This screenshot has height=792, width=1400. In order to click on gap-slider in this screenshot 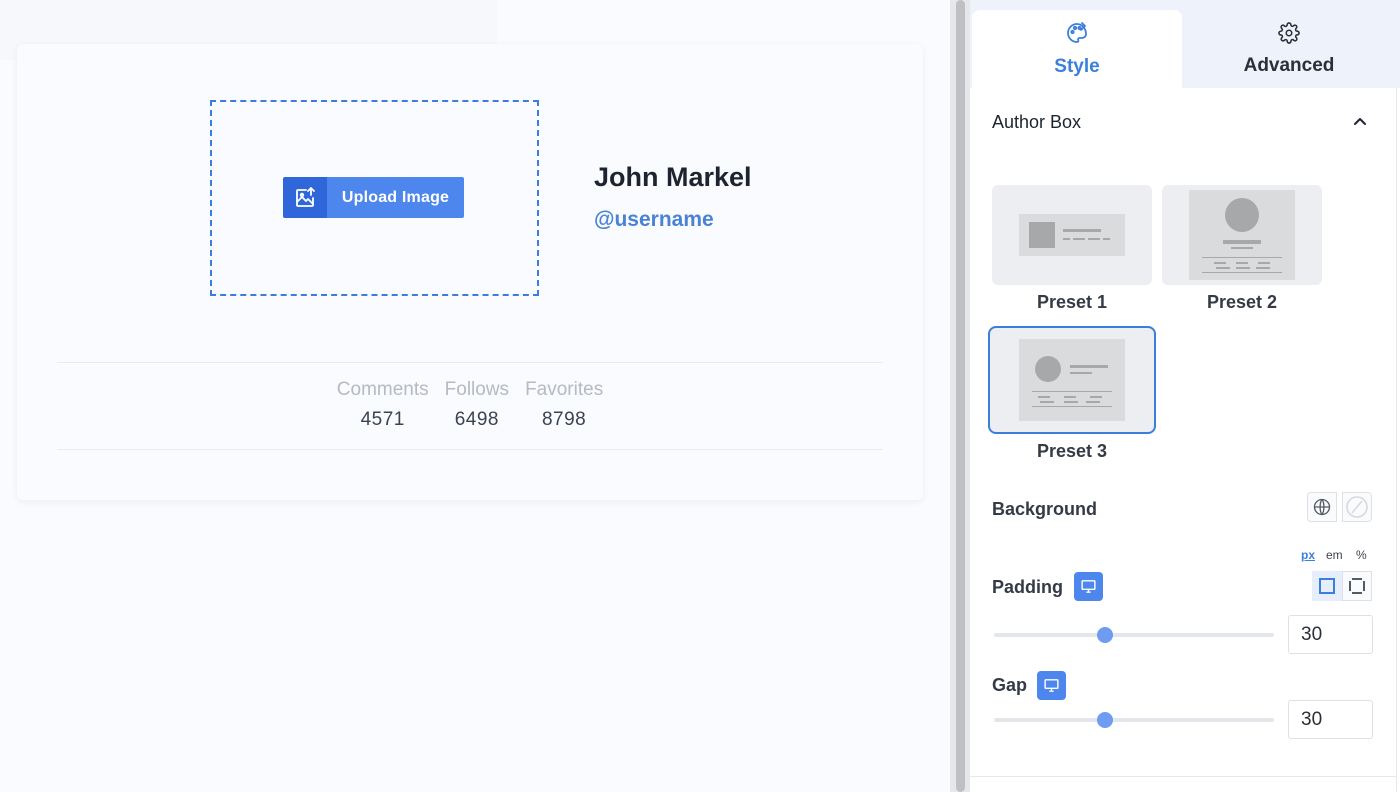, I will do `click(1134, 720)`.